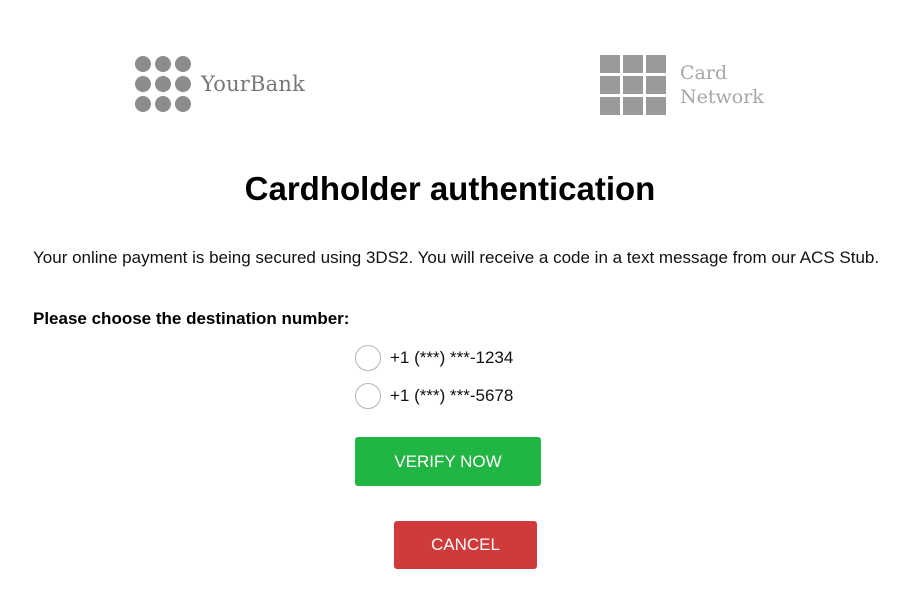 The height and width of the screenshot is (600, 900). I want to click on page-title: Cardholder authentication, so click(450, 188).